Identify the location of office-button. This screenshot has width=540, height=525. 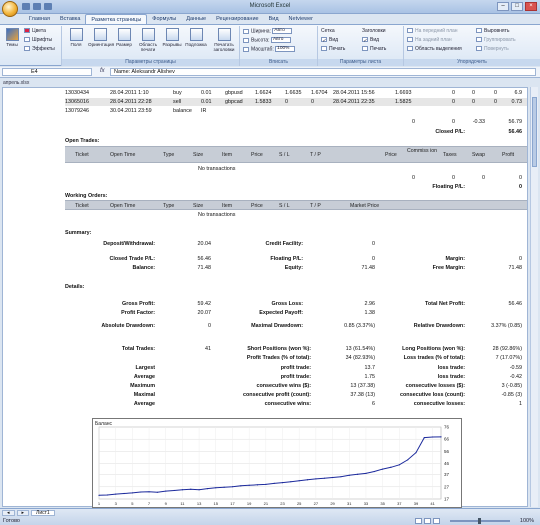
(10, 9).